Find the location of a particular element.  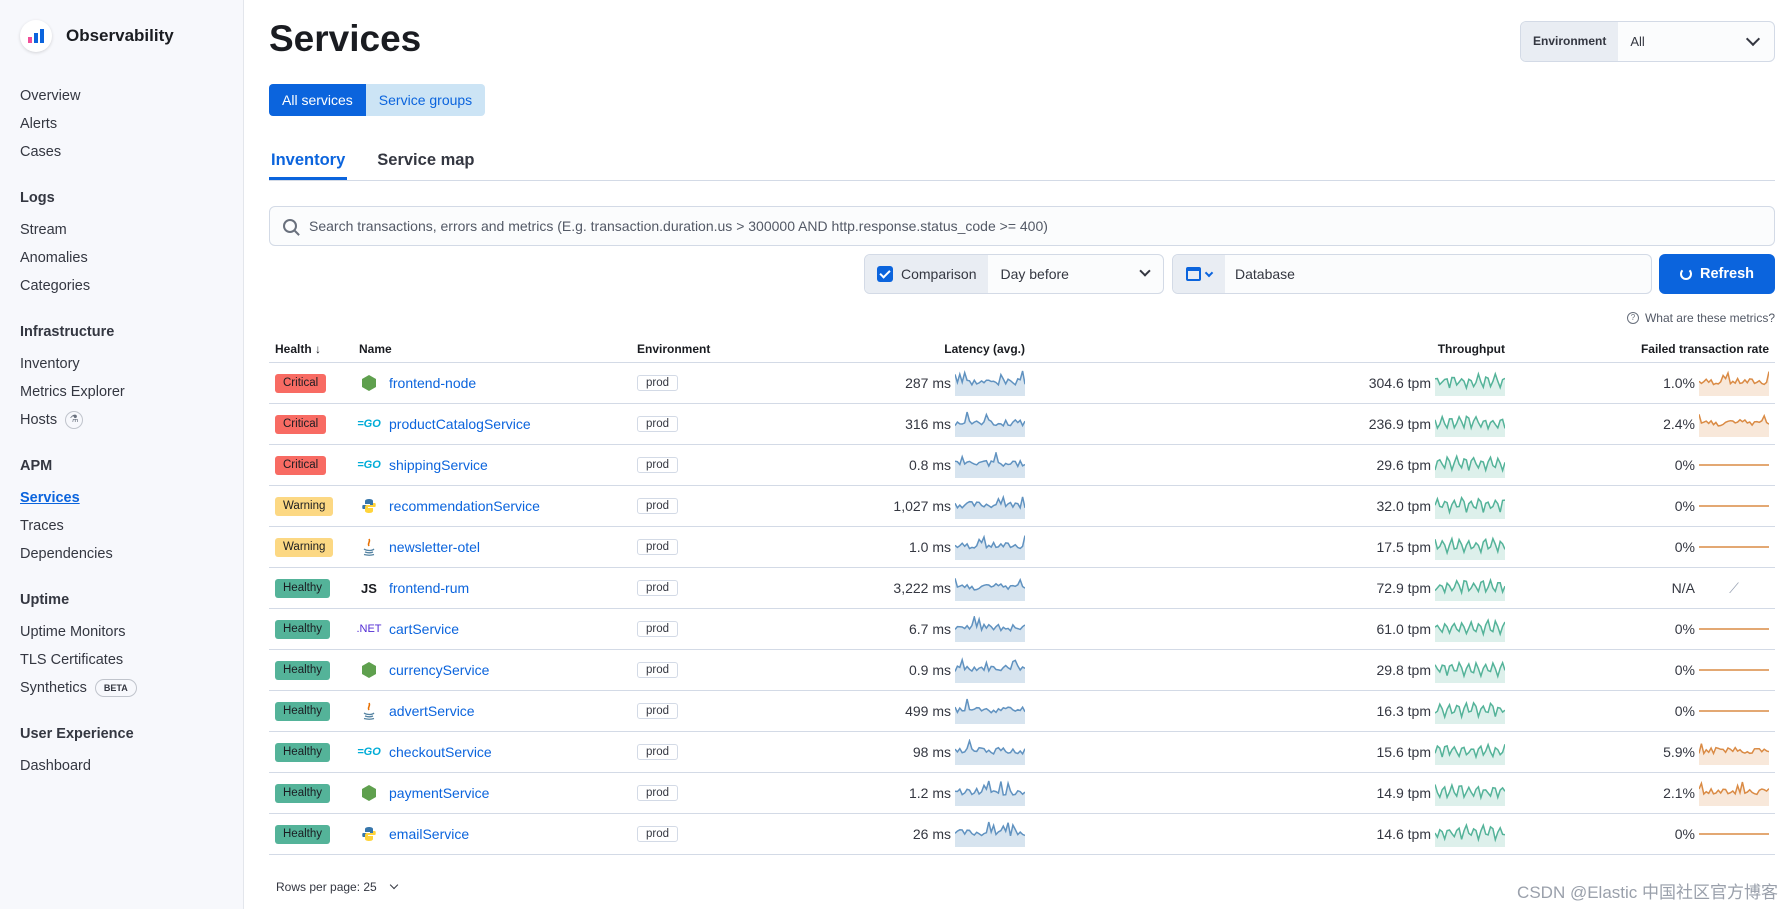

sidebar-item-cases: Cases is located at coordinates (125, 152).